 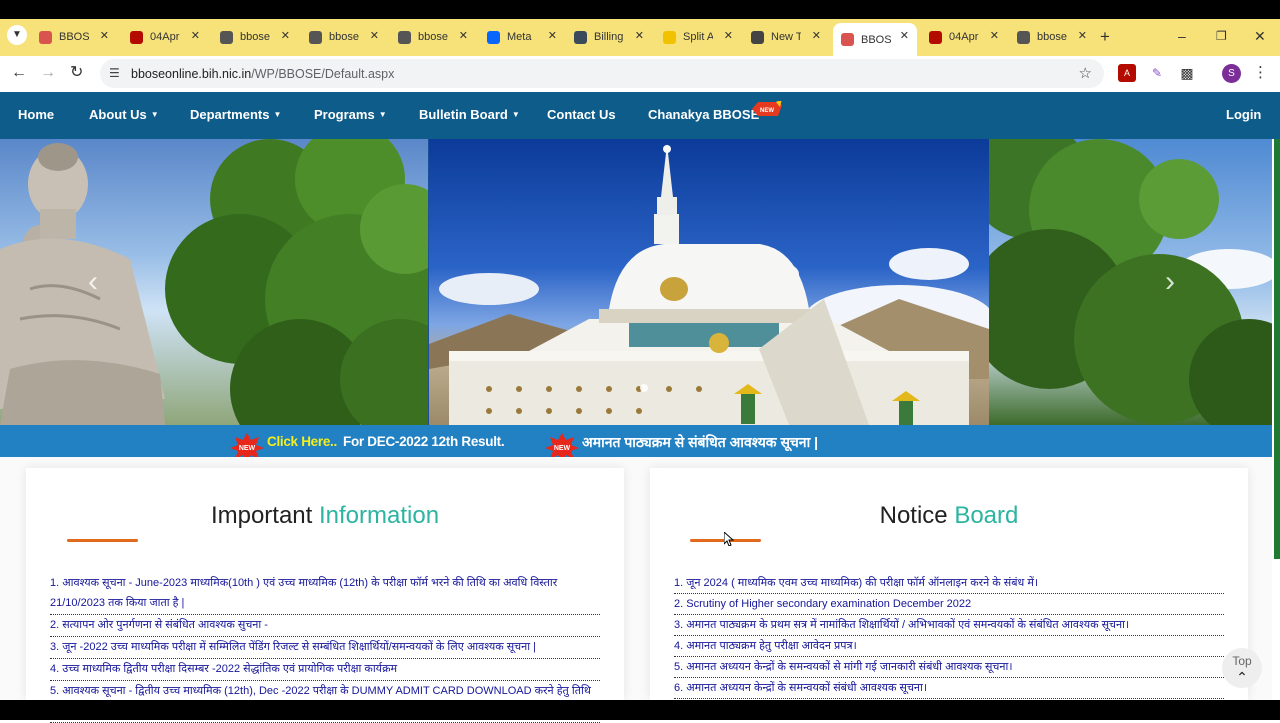 What do you see at coordinates (1221, 36) in the screenshot?
I see `restore-icon: ❐` at bounding box center [1221, 36].